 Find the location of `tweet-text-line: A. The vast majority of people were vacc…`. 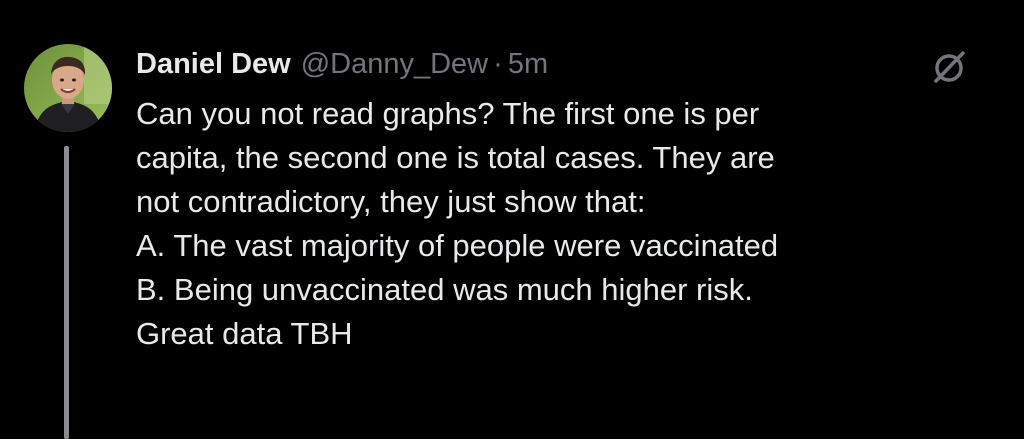

tweet-text-line: A. The vast majority of people were vacc… is located at coordinates (457, 245).